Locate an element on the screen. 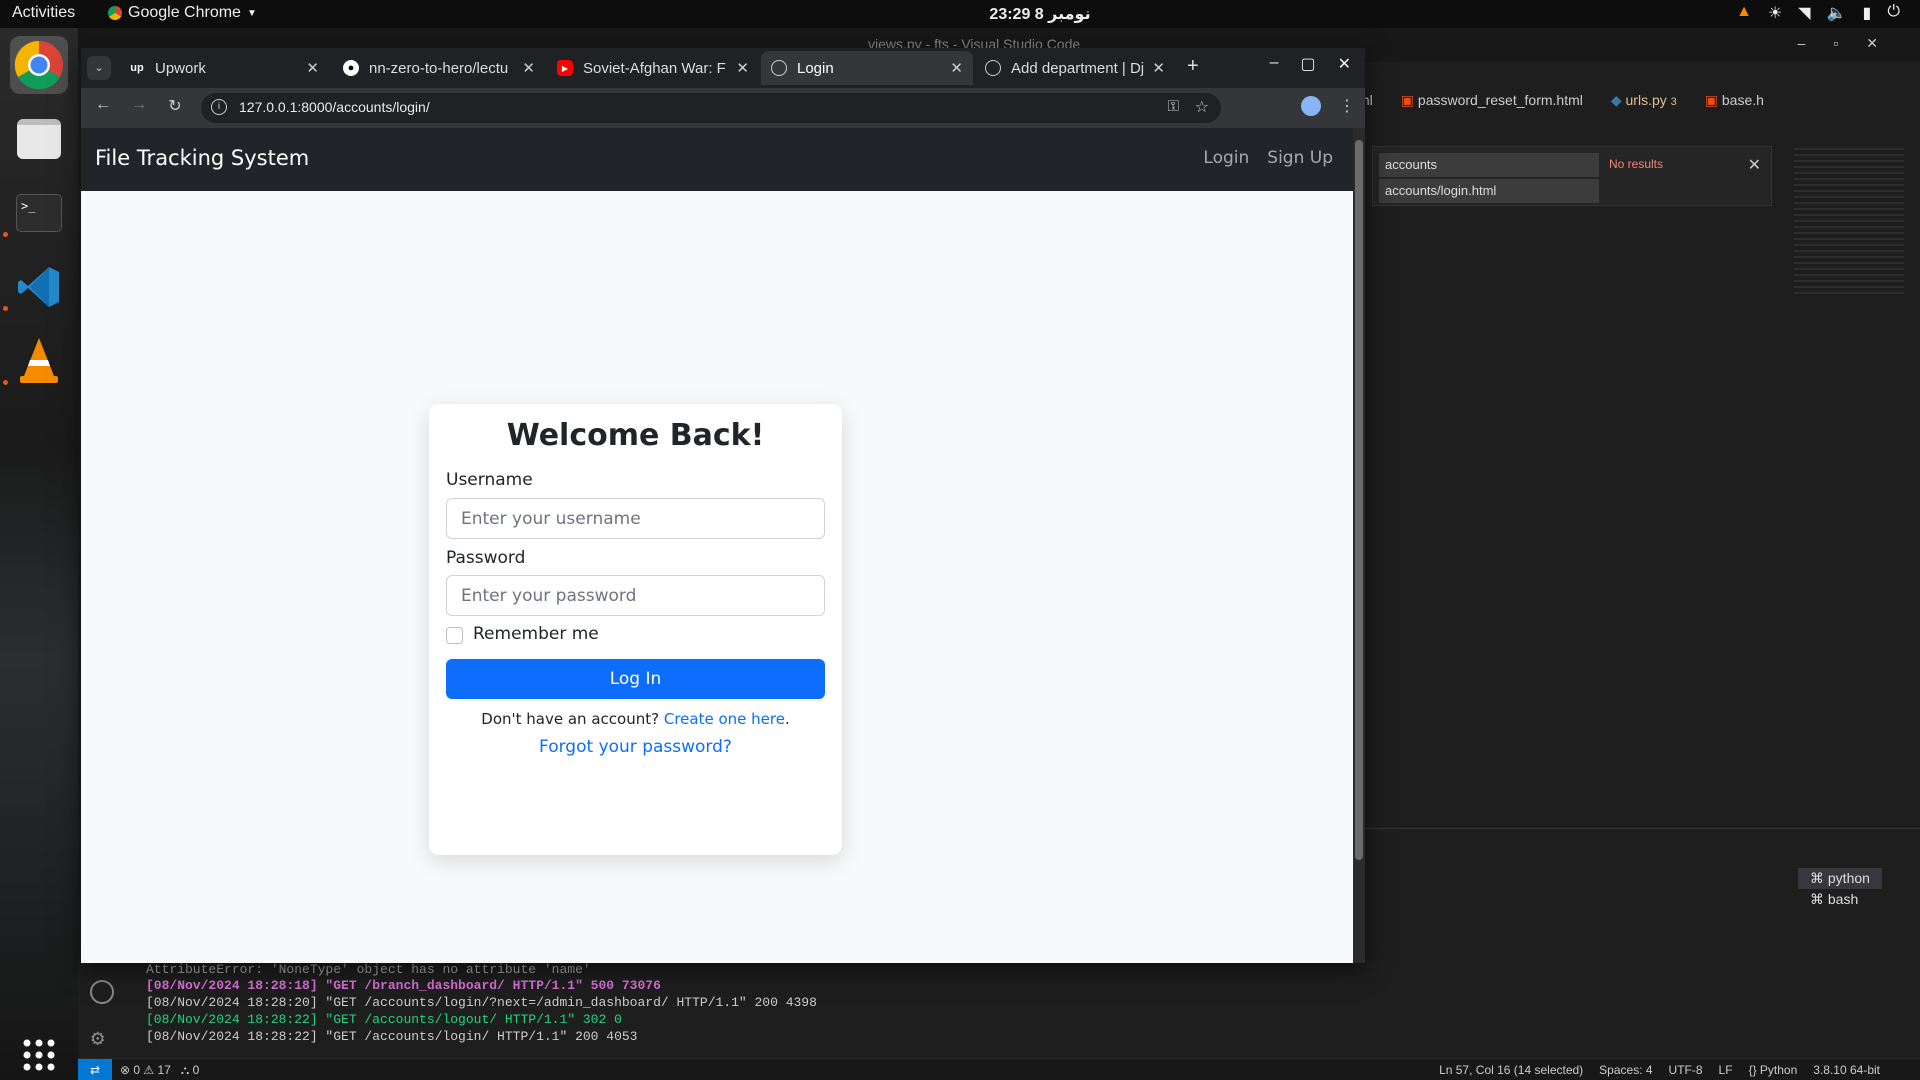 The height and width of the screenshot is (1080, 1920). minimap is located at coordinates (1849, 223).